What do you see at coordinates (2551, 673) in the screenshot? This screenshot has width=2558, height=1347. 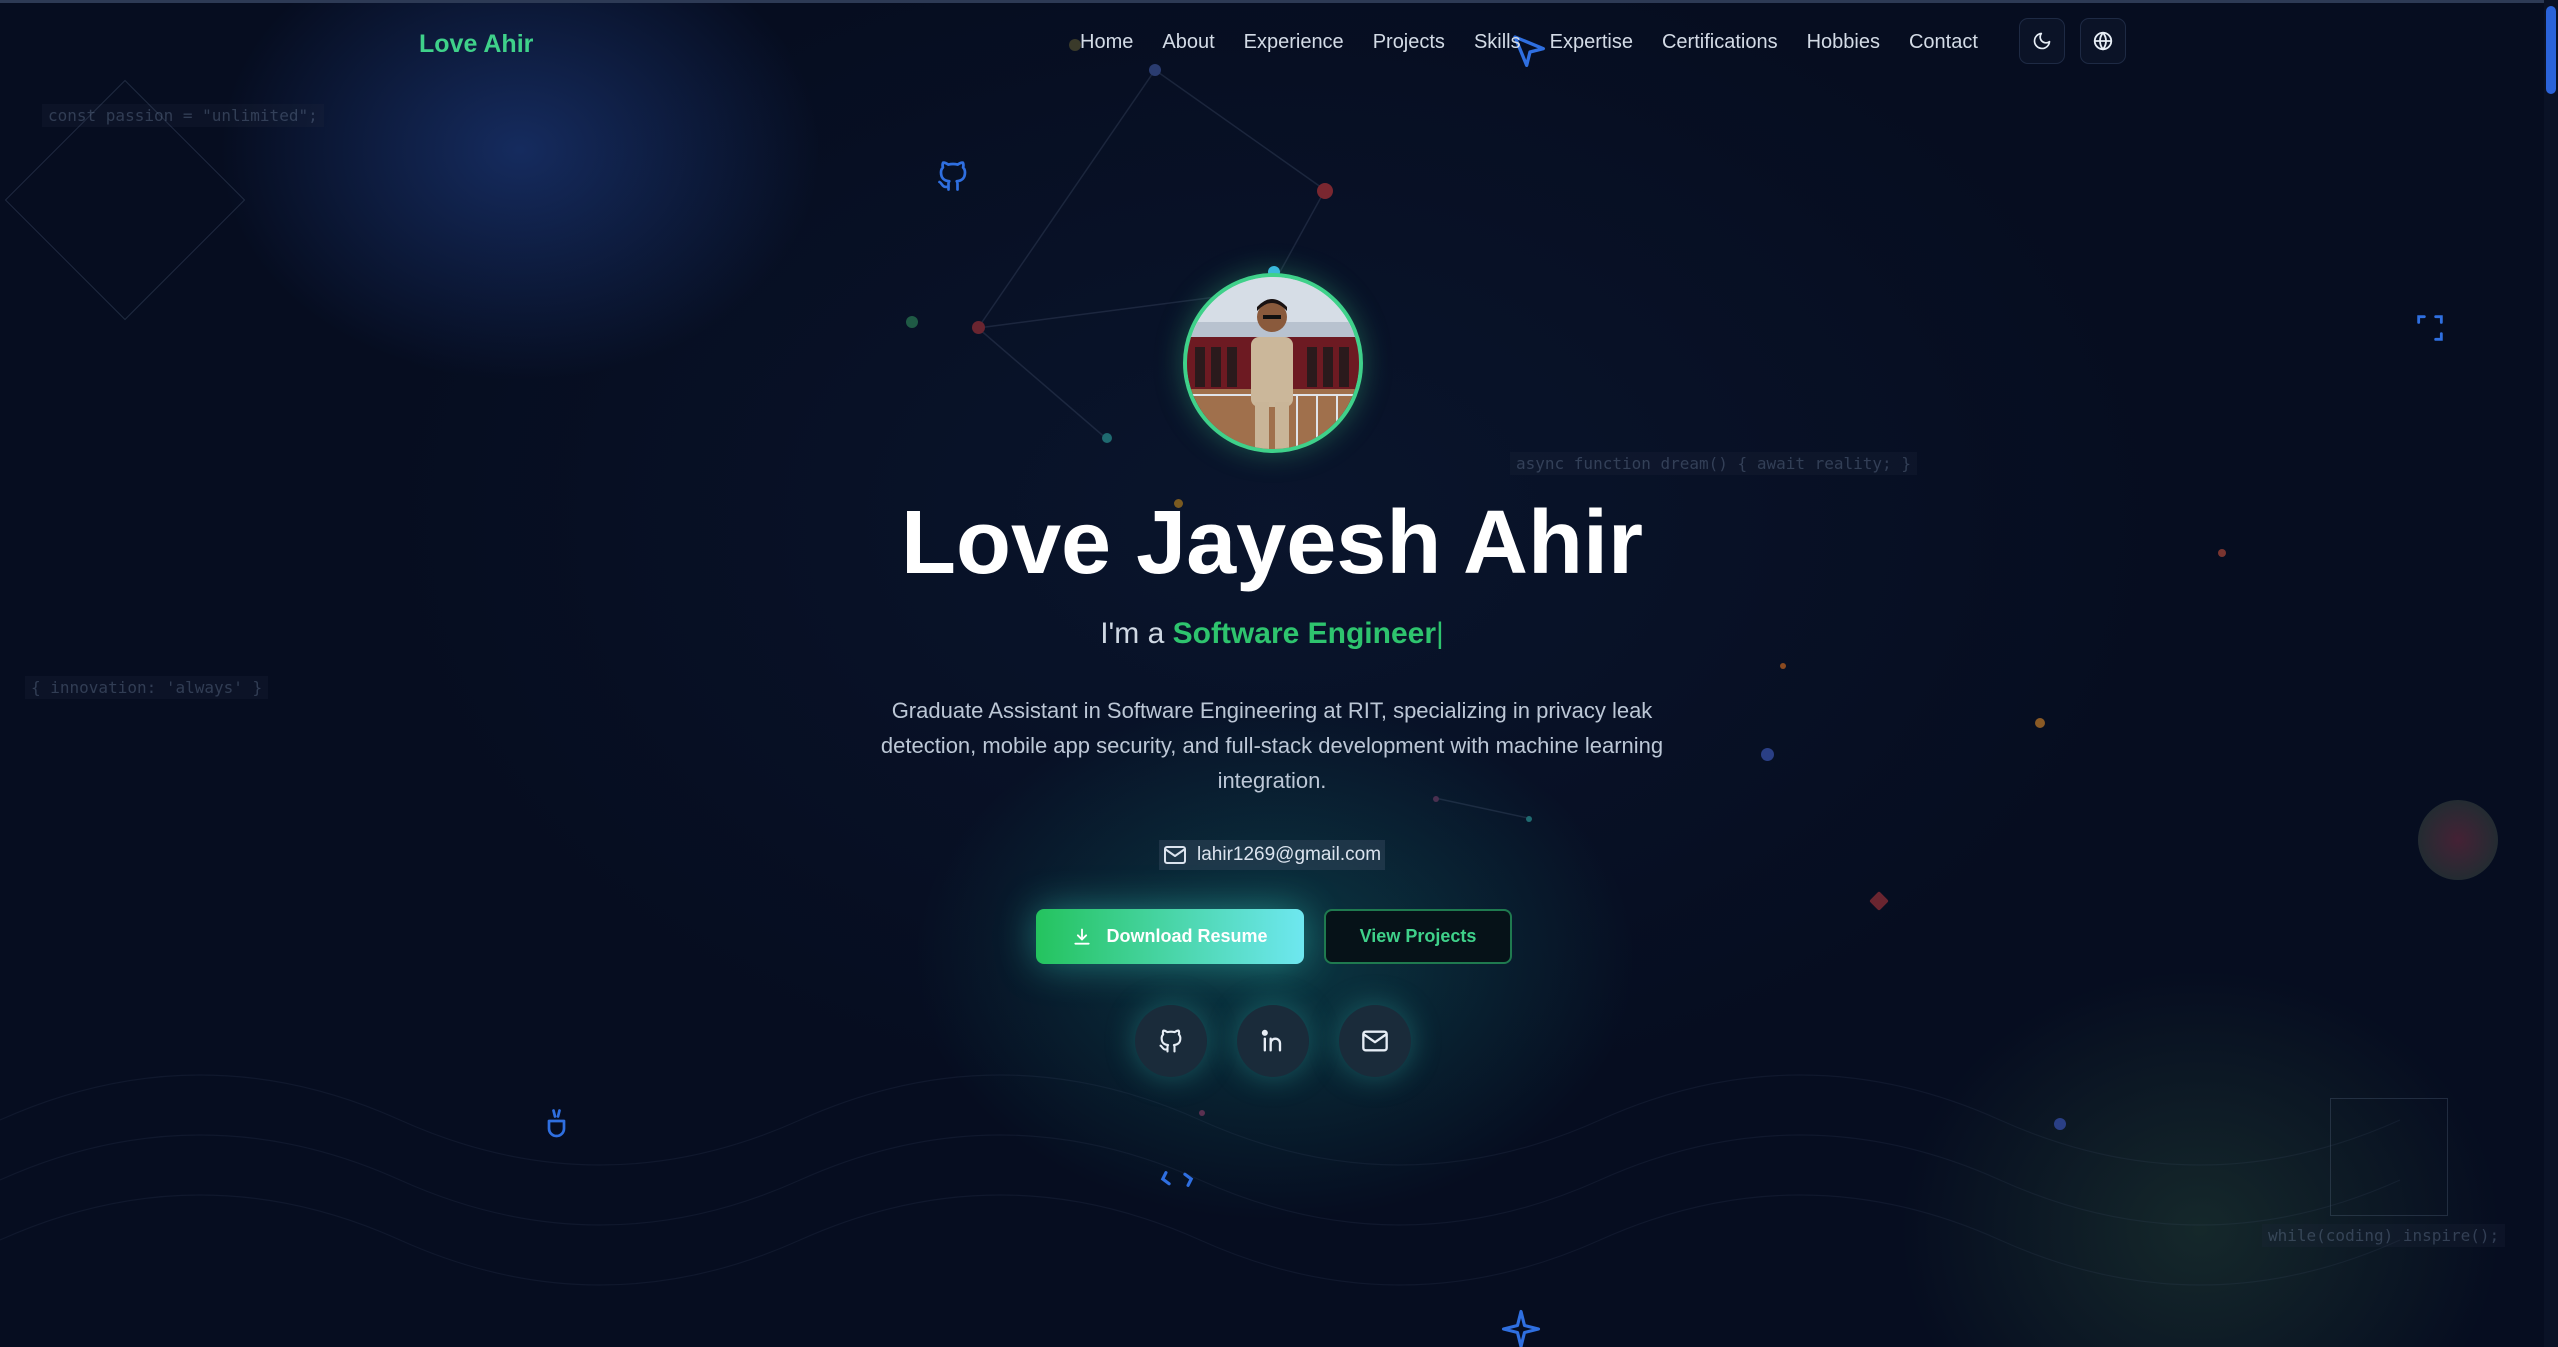 I see `page-scrollbar` at bounding box center [2551, 673].